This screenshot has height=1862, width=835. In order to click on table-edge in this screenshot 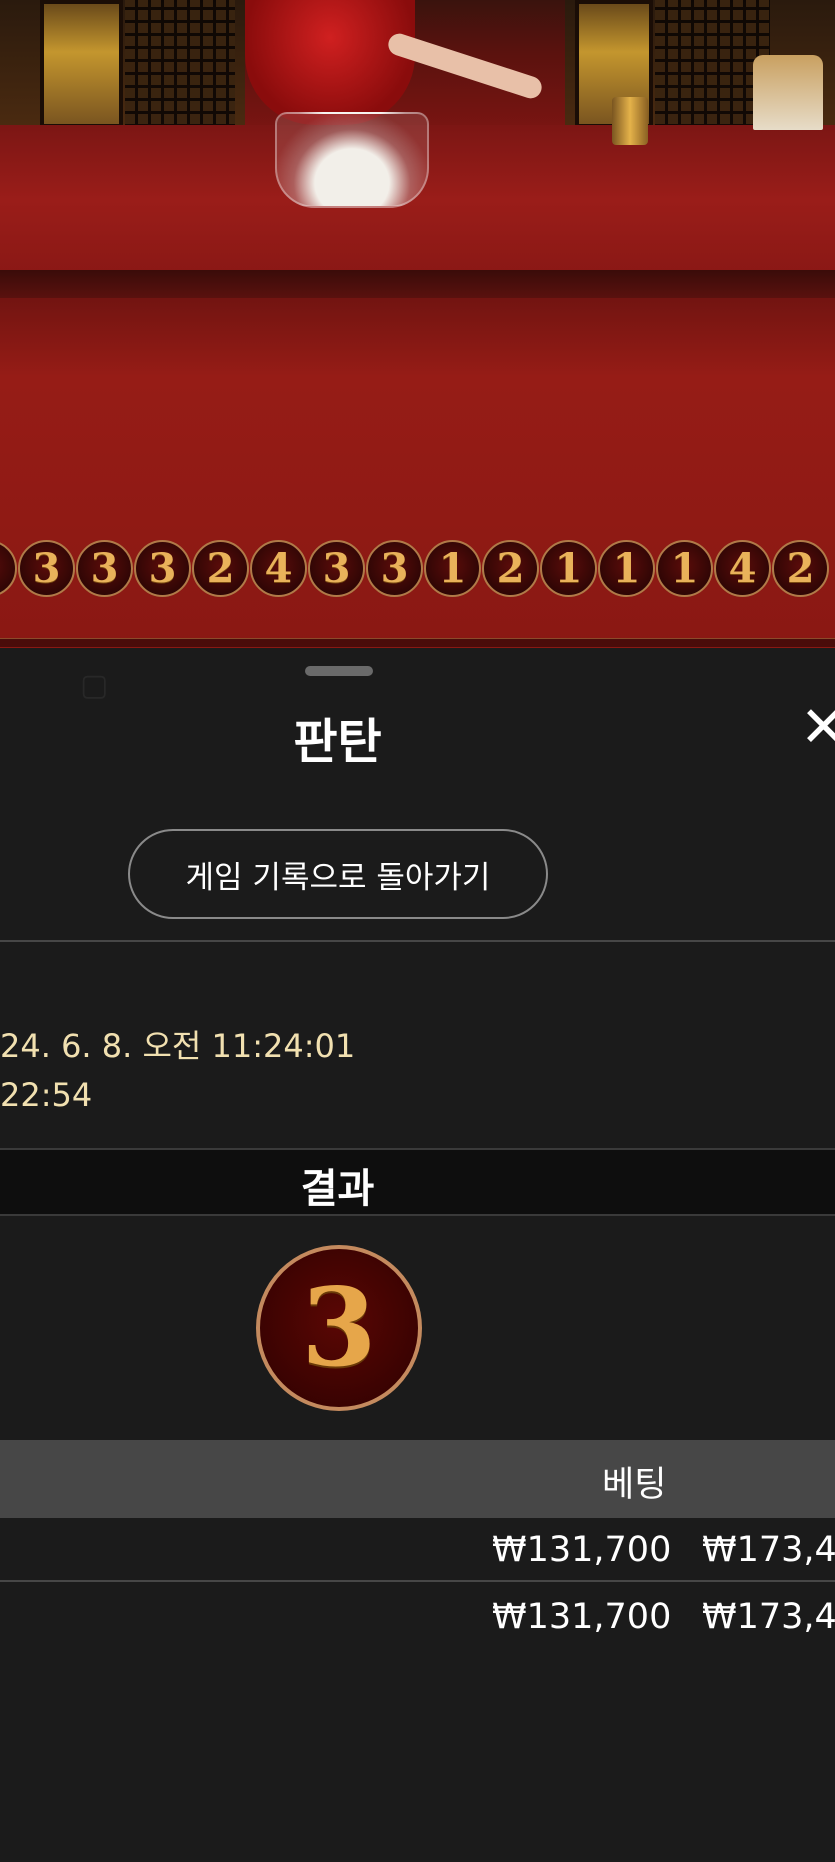, I will do `click(417, 284)`.